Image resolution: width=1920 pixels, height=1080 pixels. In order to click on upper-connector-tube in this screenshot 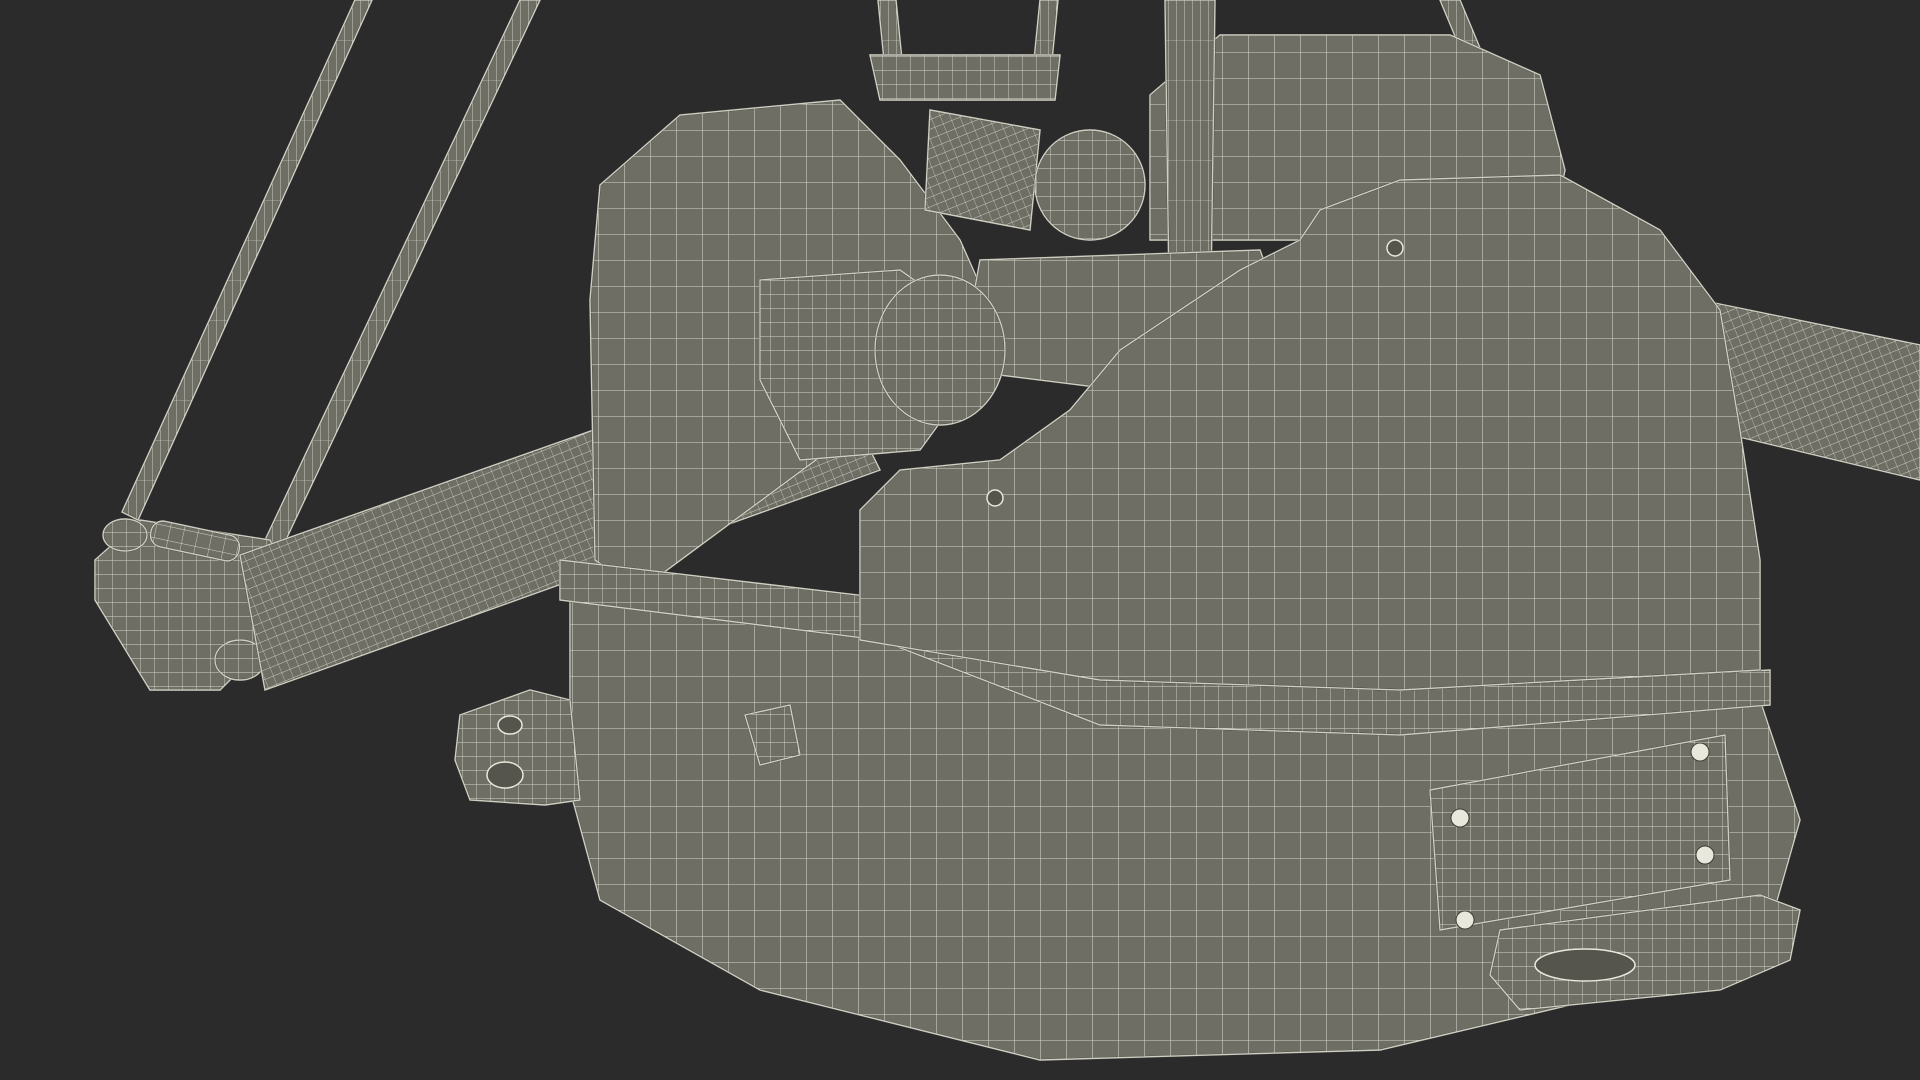, I will do `click(1034, 174)`.